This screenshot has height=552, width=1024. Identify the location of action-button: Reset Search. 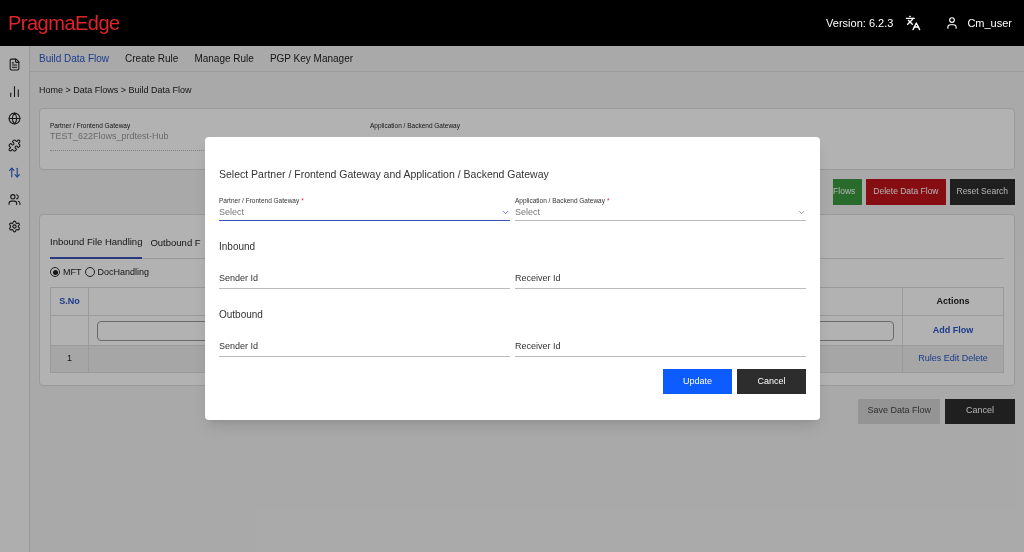
(982, 191).